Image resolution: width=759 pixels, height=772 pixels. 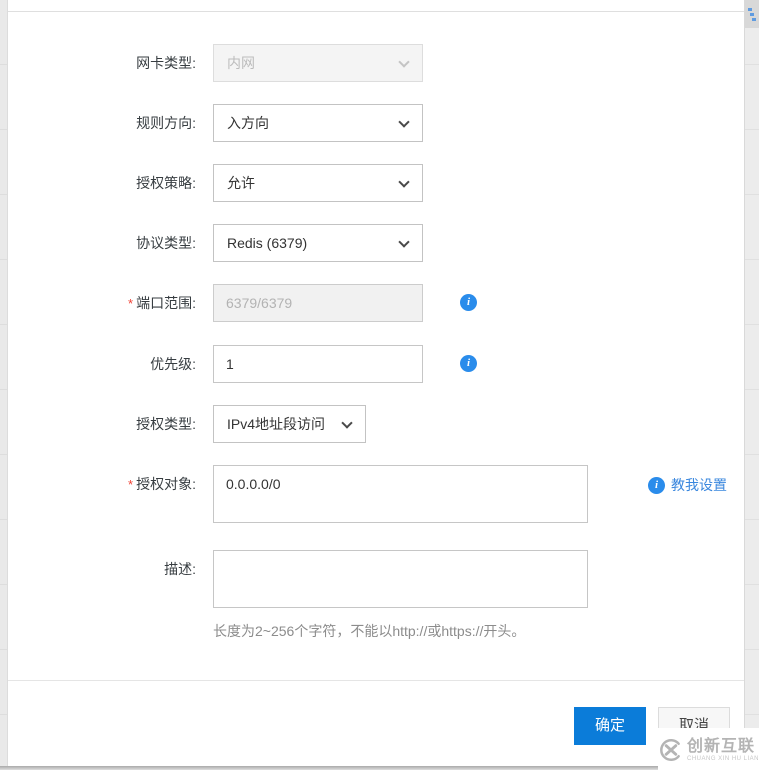 I want to click on selected-value: 内网, so click(x=241, y=63).